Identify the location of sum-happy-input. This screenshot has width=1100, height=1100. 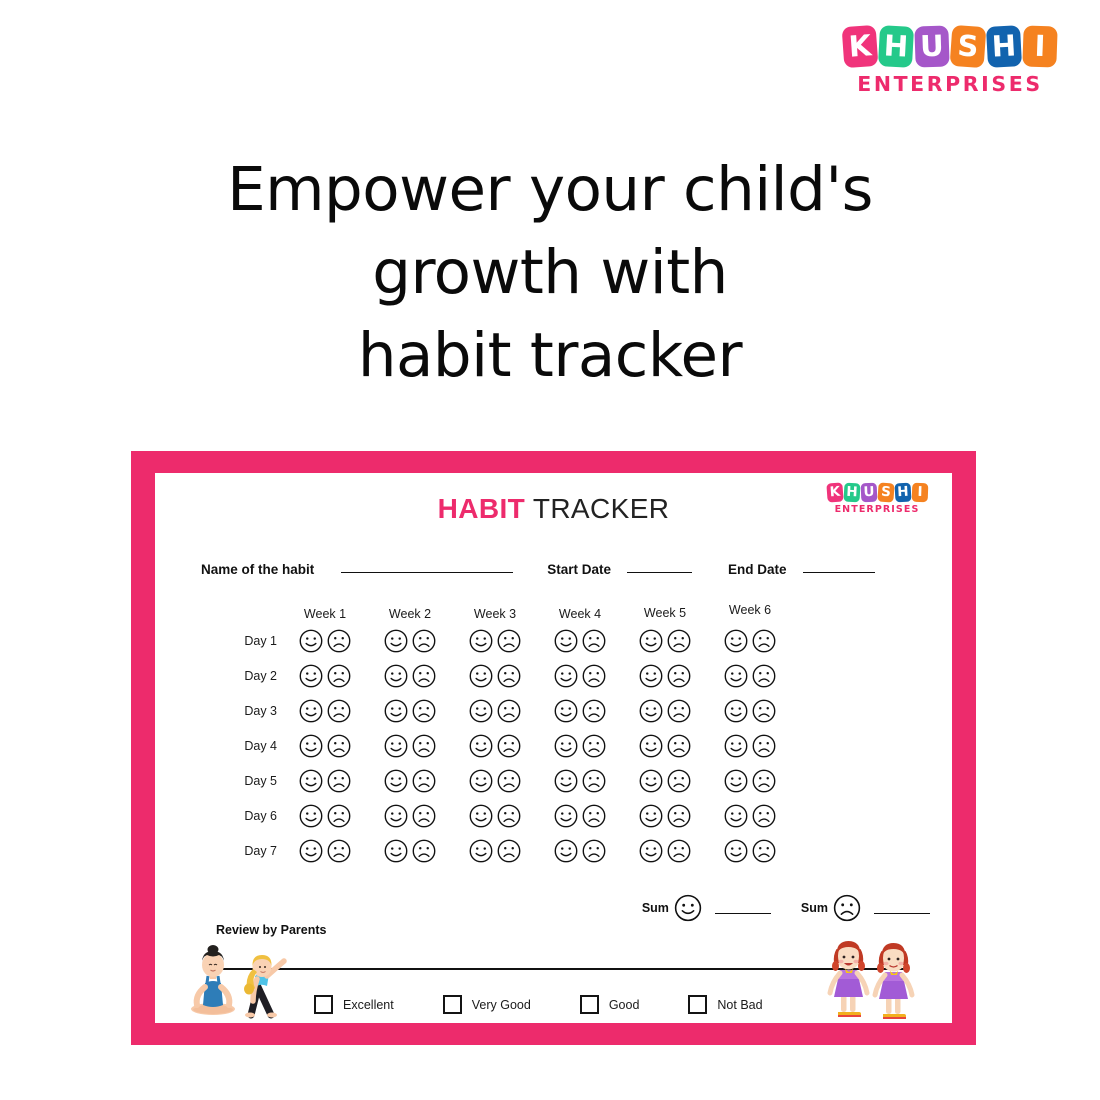
(742, 913).